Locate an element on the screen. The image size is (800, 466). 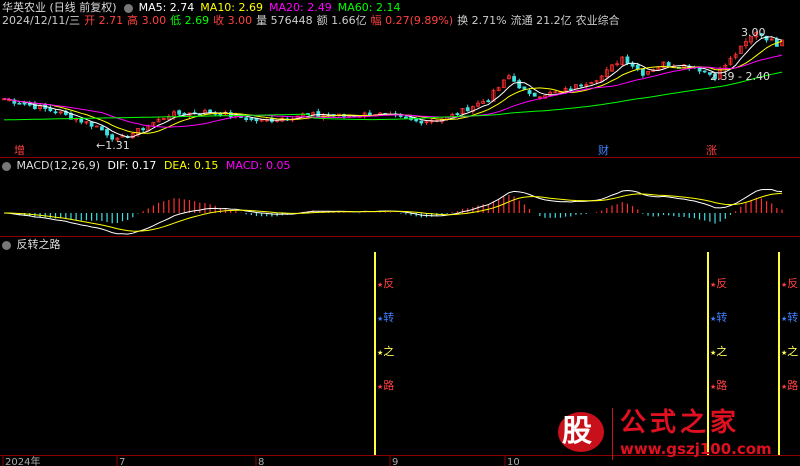
indicator-header: 反转之路 is located at coordinates (31, 244).